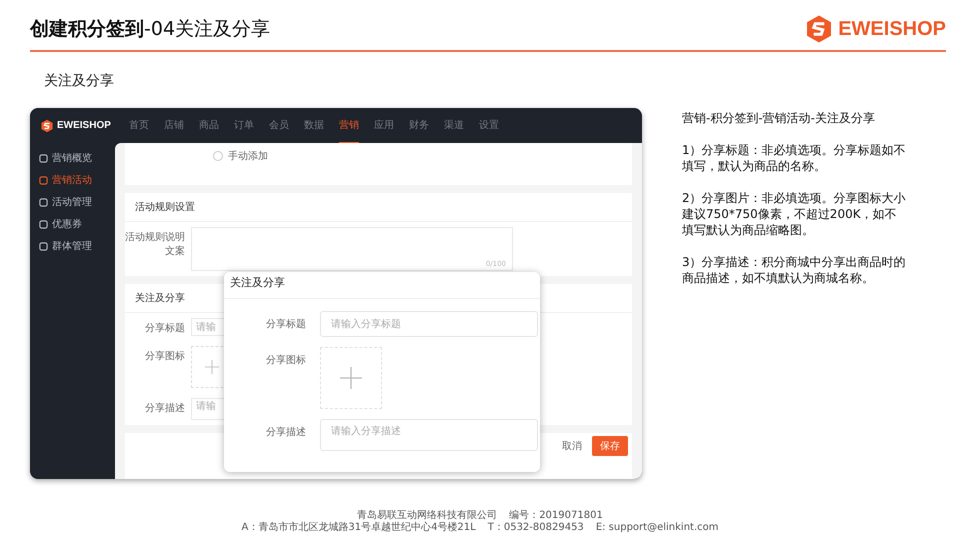  What do you see at coordinates (314, 126) in the screenshot?
I see `nav-tab: 数据` at bounding box center [314, 126].